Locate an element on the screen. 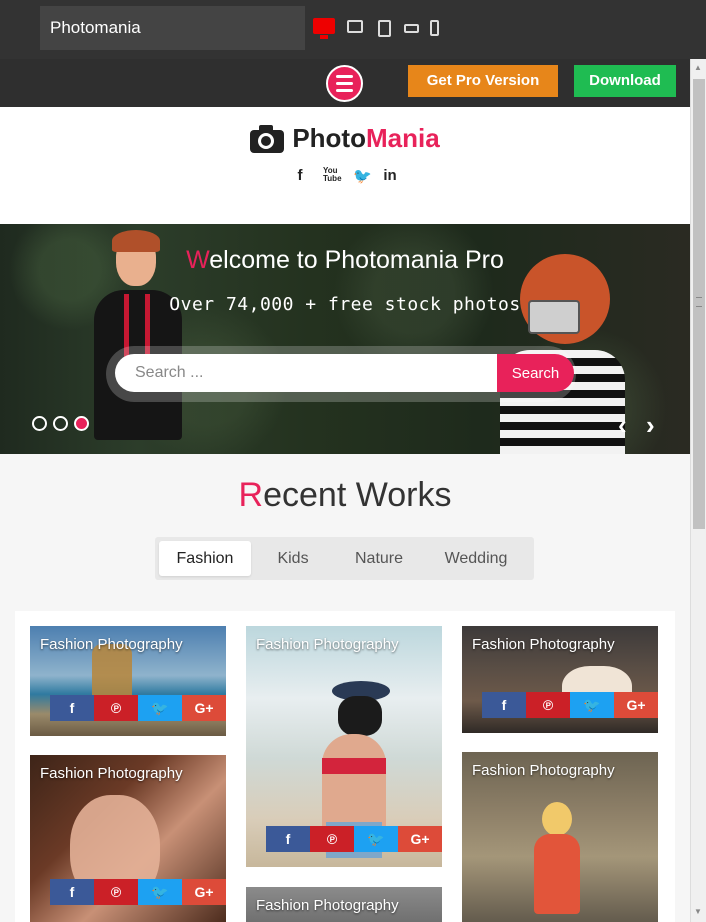  hero-subtitle: Over 74,000 + free stock photos is located at coordinates (345, 304).